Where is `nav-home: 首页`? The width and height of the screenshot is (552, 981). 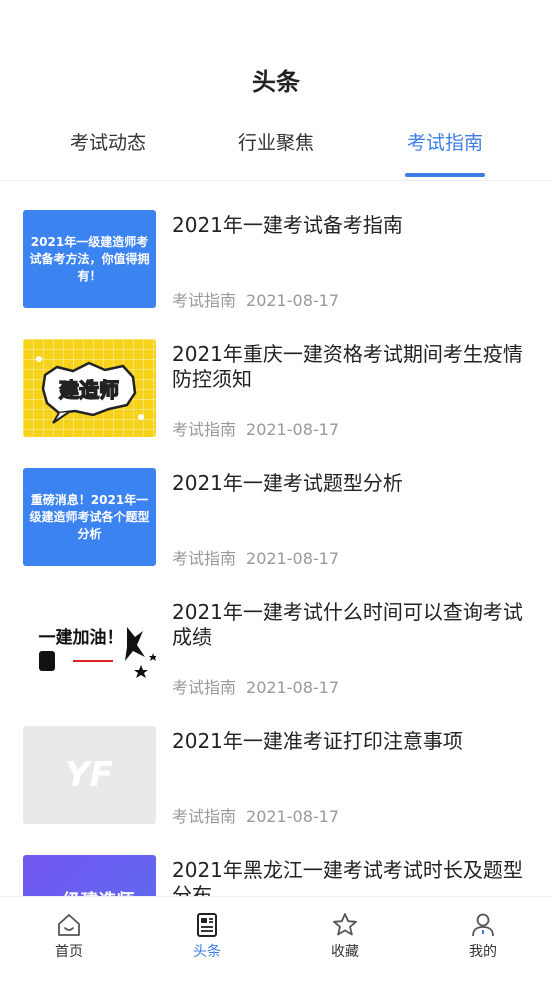 nav-home: 首页 is located at coordinates (69, 936).